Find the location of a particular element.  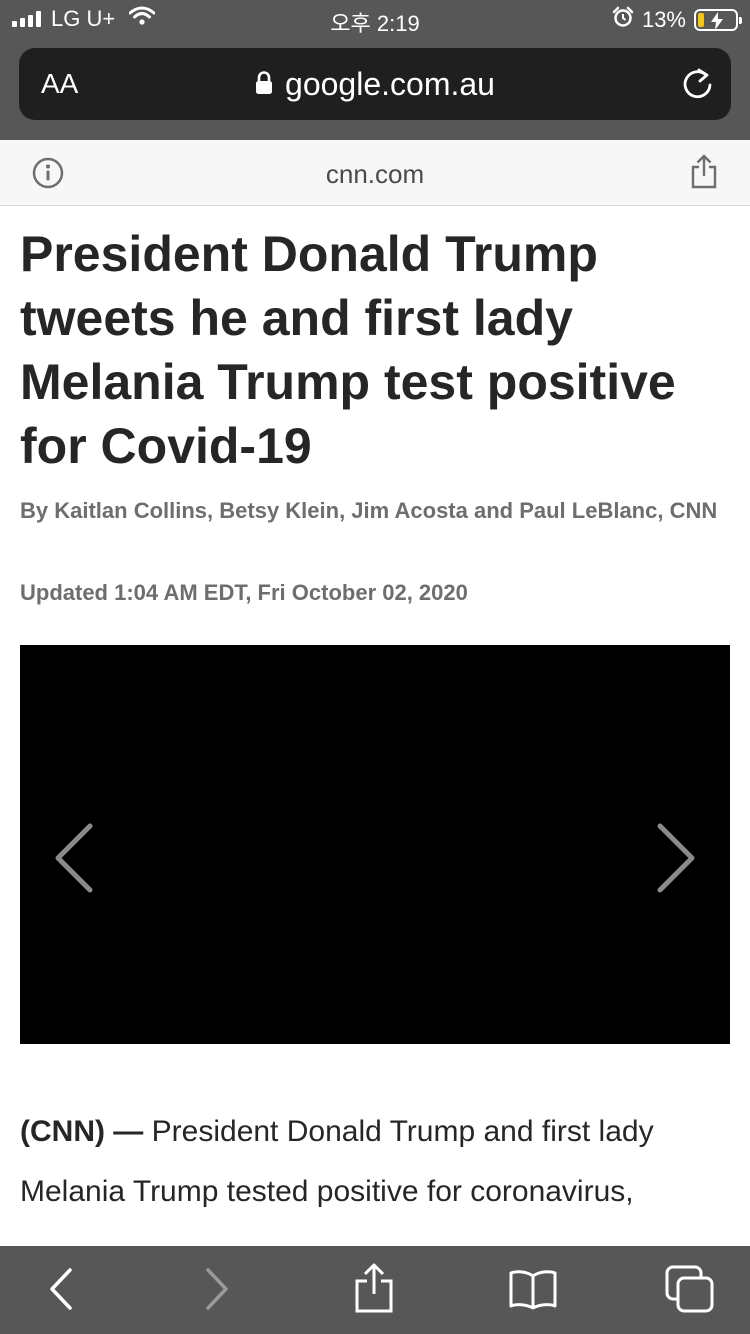

cnn-lead-label: (CNN) — is located at coordinates (86, 1131).